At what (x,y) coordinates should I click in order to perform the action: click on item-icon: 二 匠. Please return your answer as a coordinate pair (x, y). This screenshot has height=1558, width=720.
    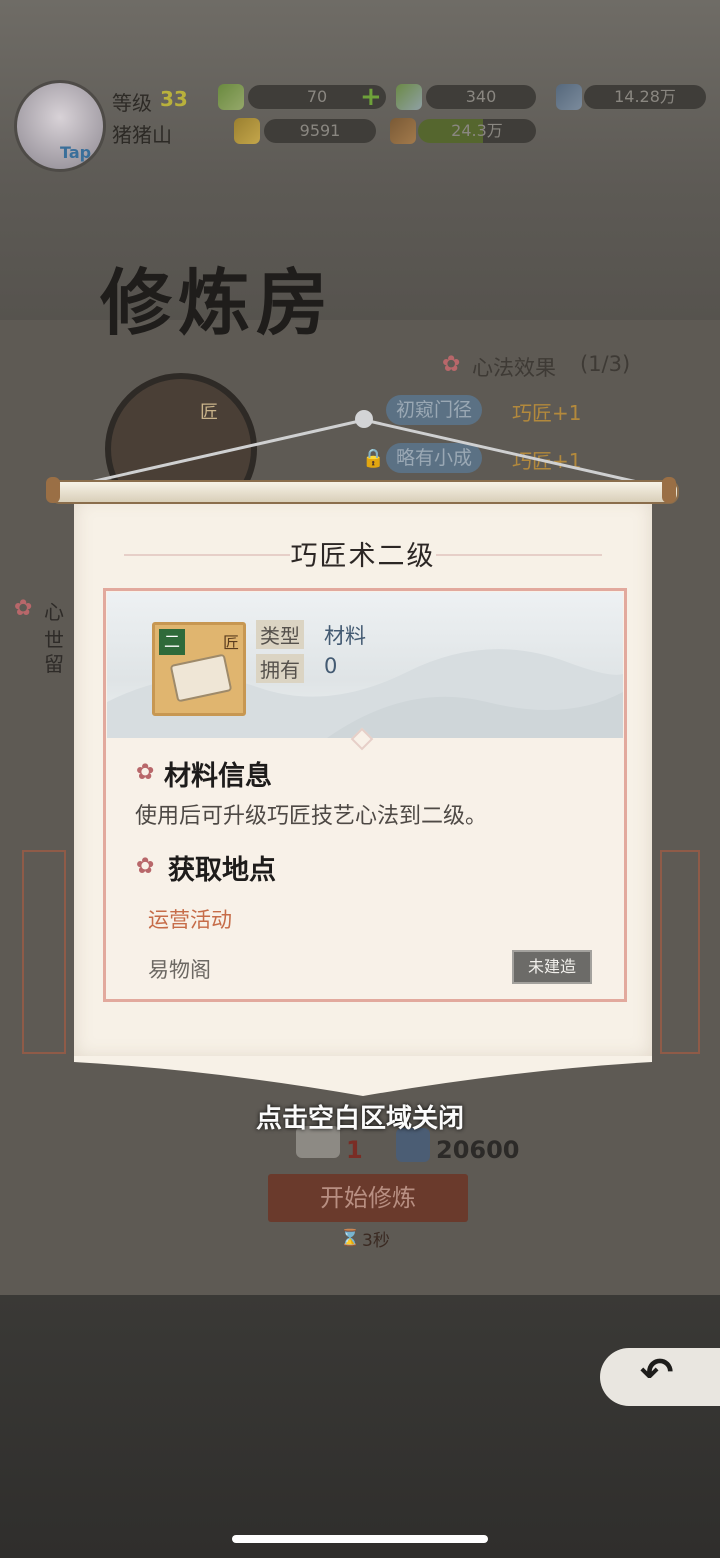
    Looking at the image, I should click on (199, 669).